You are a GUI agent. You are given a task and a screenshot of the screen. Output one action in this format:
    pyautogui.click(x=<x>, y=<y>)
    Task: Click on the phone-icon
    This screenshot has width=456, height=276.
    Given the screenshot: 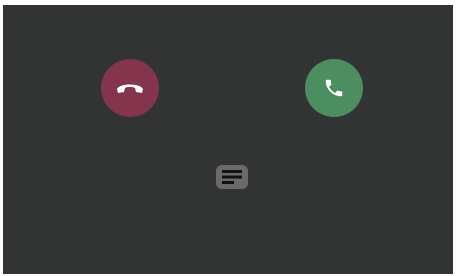 What is the action you would take?
    pyautogui.click(x=334, y=88)
    